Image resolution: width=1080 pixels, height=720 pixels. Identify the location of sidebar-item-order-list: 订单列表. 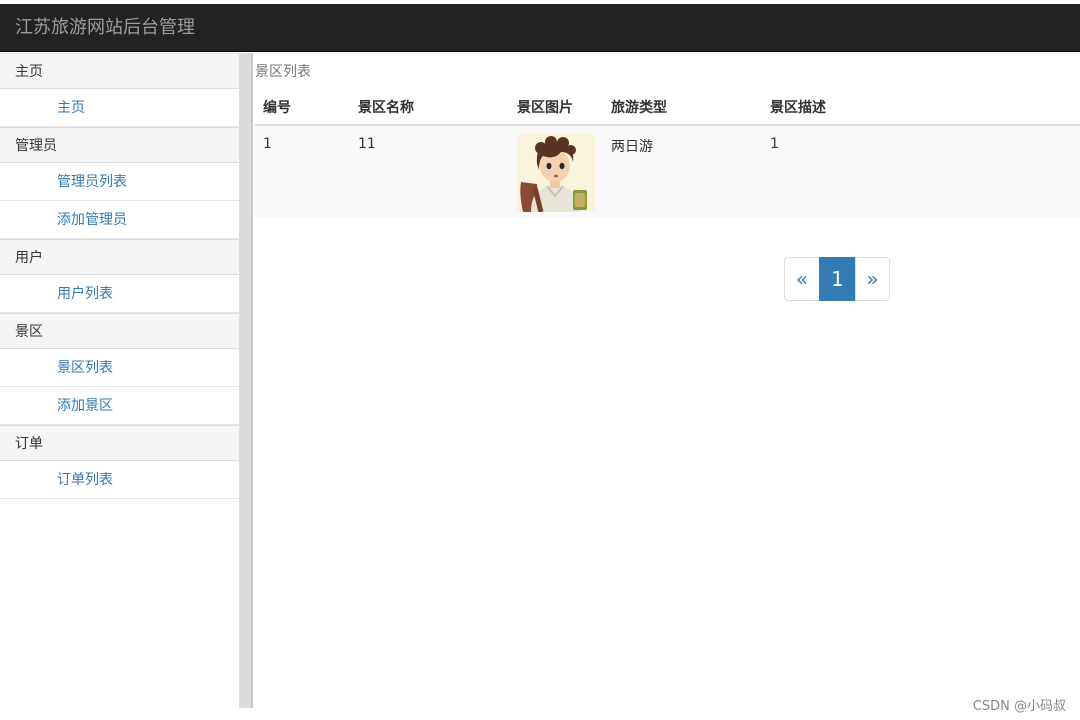
(119, 480).